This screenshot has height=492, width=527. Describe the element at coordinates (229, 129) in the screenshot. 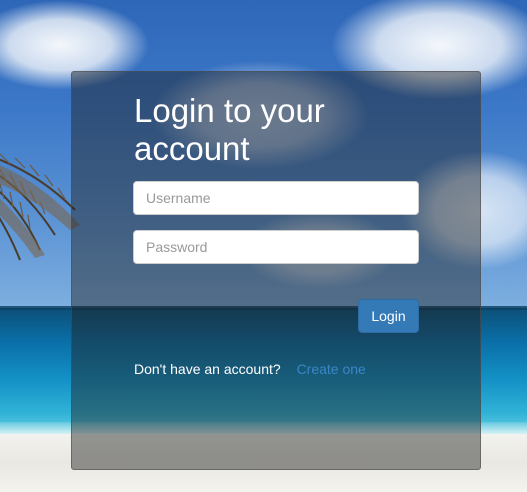

I see `page-title: Login to your account` at that location.